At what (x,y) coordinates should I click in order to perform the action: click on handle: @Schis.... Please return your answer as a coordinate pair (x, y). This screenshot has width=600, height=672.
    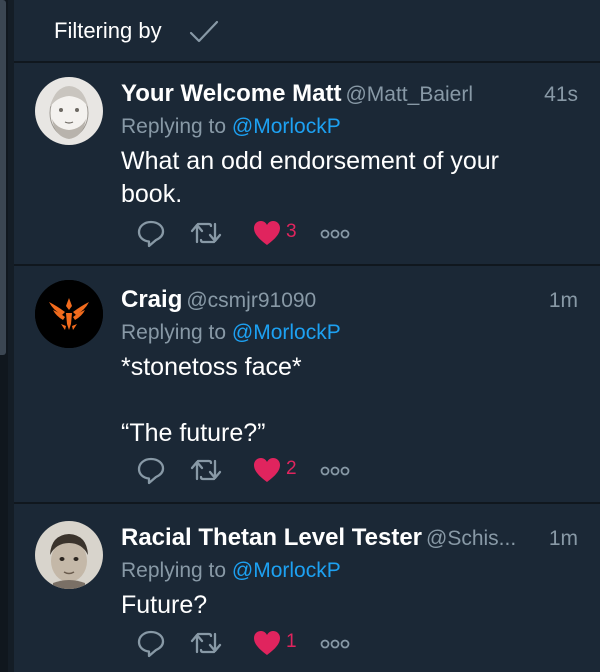
    Looking at the image, I should click on (471, 538).